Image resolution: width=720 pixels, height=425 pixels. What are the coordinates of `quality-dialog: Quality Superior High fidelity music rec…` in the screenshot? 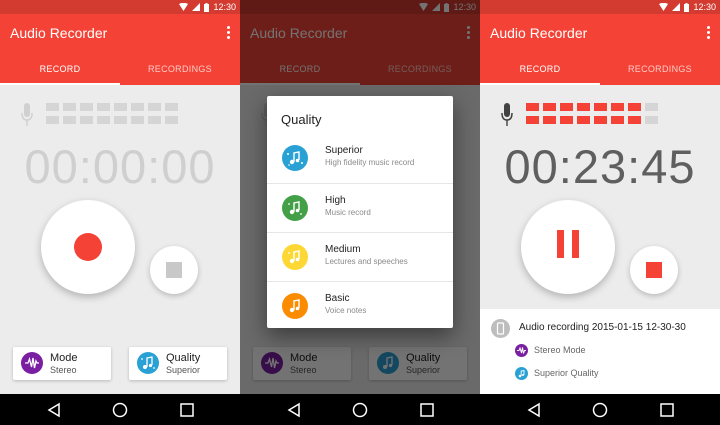 It's located at (360, 212).